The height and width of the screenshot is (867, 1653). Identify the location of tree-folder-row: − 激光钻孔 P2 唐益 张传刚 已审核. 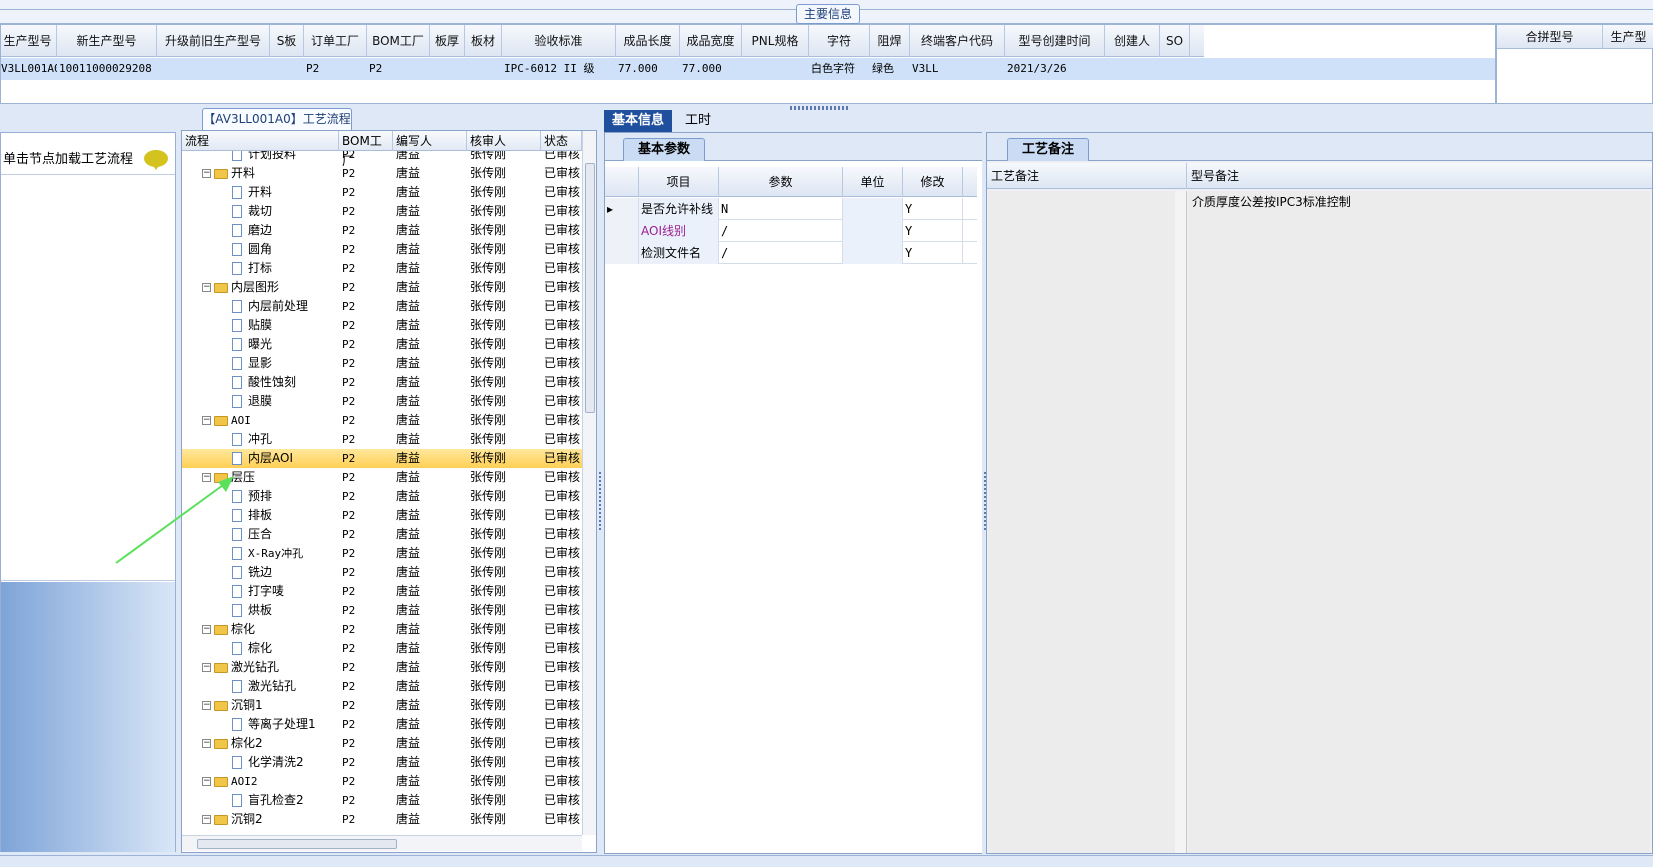
(382, 667).